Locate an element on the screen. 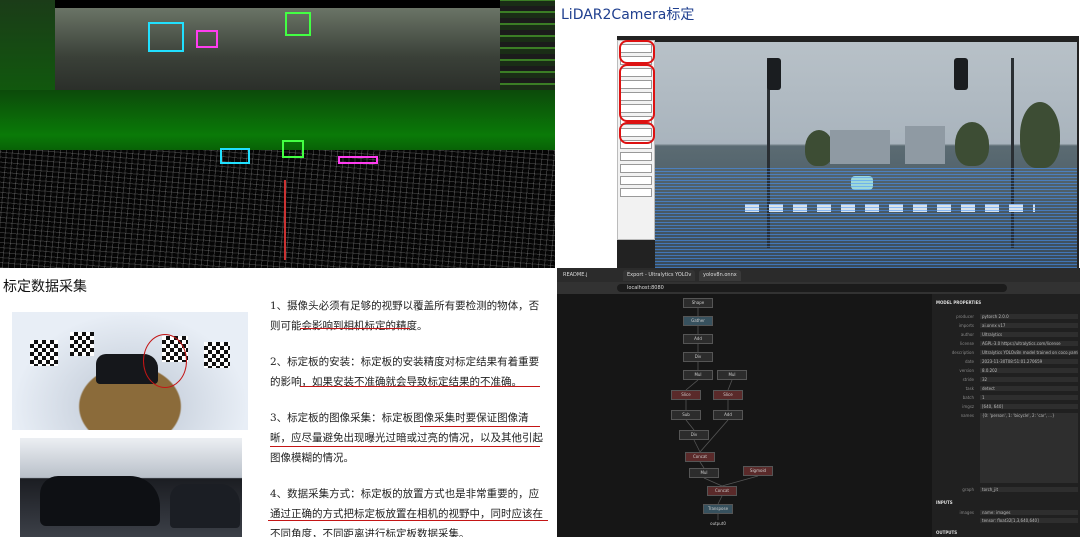  prop-value: 32 is located at coordinates (1029, 379).